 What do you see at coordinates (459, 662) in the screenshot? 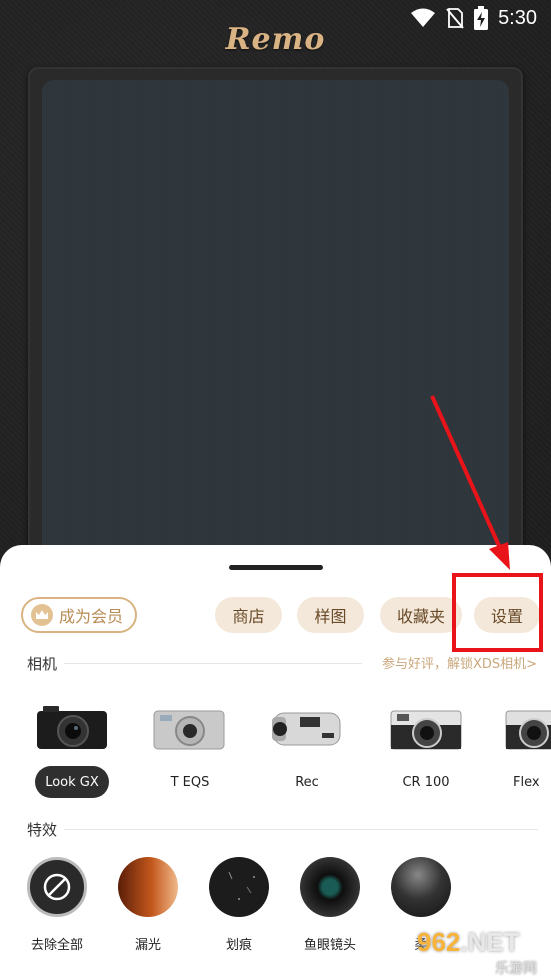
I see `unlock-xds-camera-link: 参与好评，解锁XDS相机>` at bounding box center [459, 662].